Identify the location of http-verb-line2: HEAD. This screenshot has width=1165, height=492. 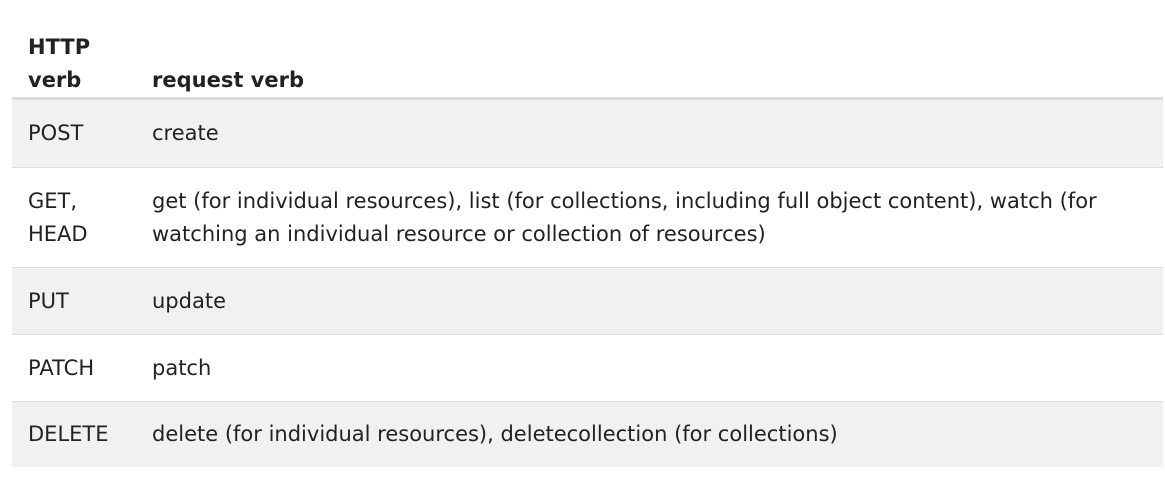
(58, 233).